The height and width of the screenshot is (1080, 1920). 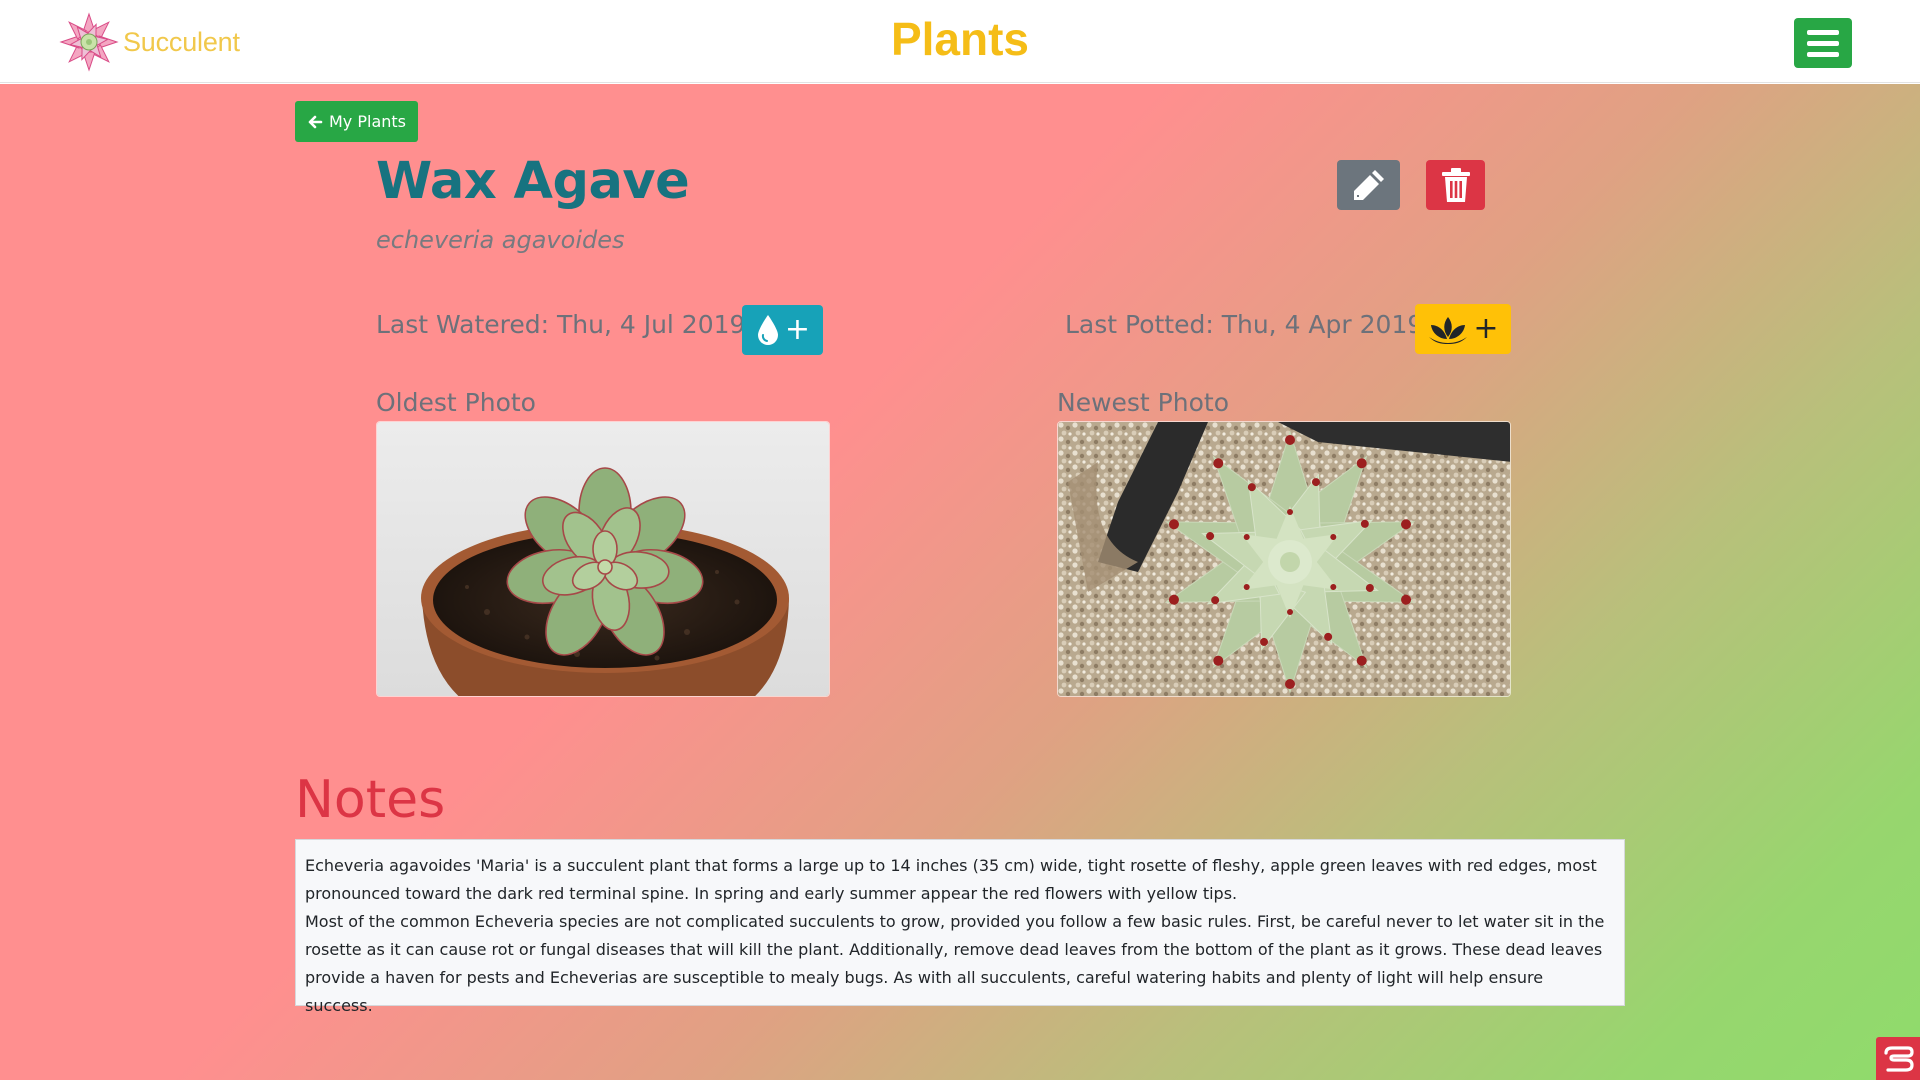 I want to click on last-potted-label: Last Potted: Thu, 4 Apr 2019, so click(x=1244, y=324).